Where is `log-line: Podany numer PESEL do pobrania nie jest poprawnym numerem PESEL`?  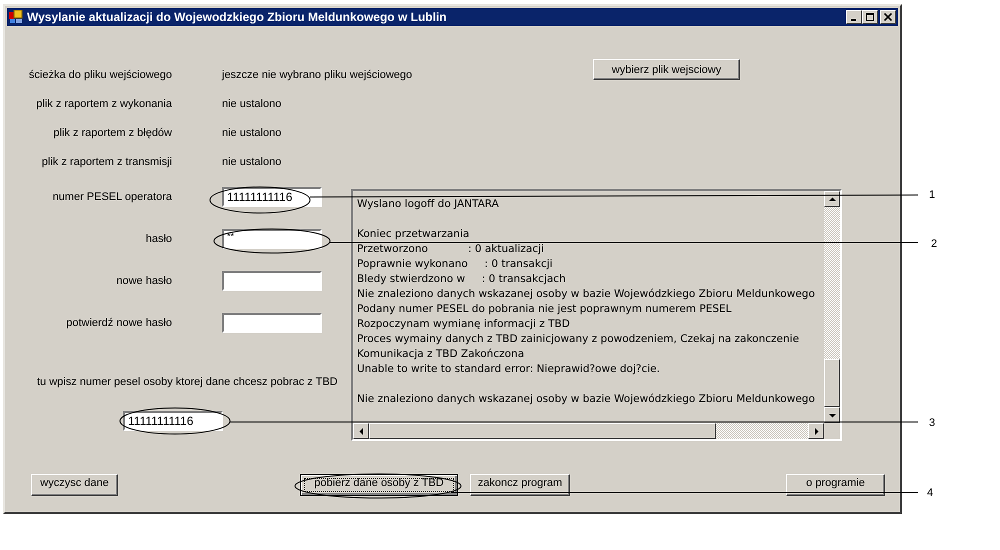 log-line: Podany numer PESEL do pobrania nie jest poprawnym numerem PESEL is located at coordinates (544, 309).